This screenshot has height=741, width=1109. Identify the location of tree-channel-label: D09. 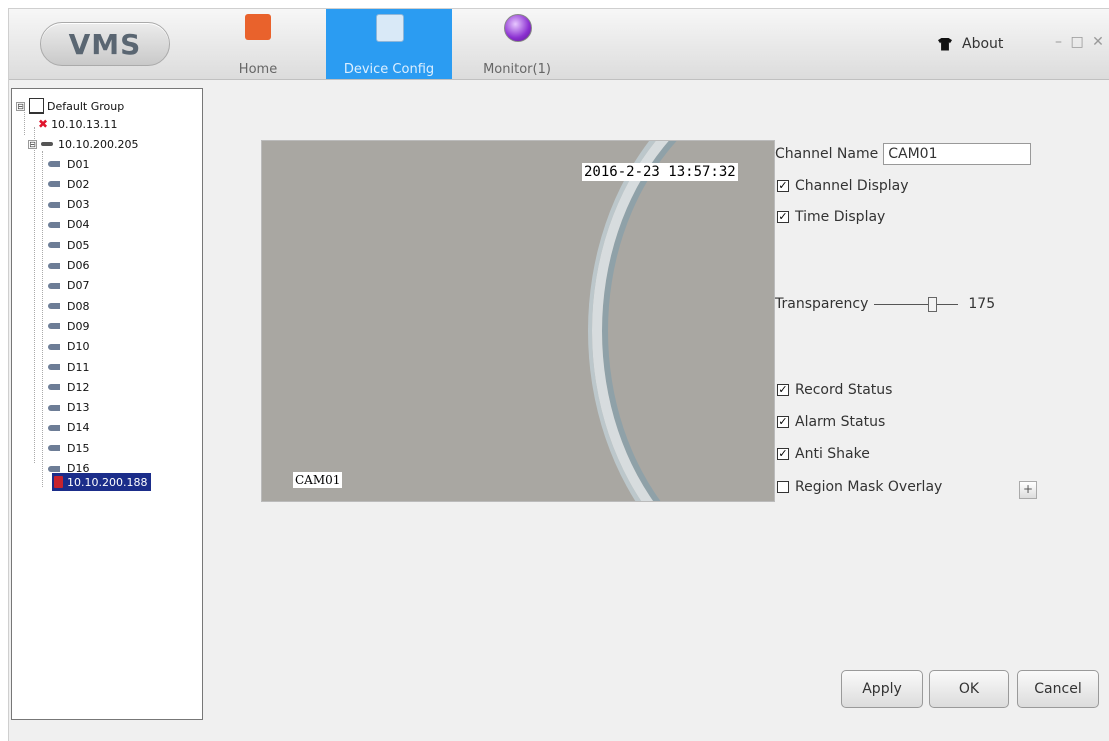
(78, 326).